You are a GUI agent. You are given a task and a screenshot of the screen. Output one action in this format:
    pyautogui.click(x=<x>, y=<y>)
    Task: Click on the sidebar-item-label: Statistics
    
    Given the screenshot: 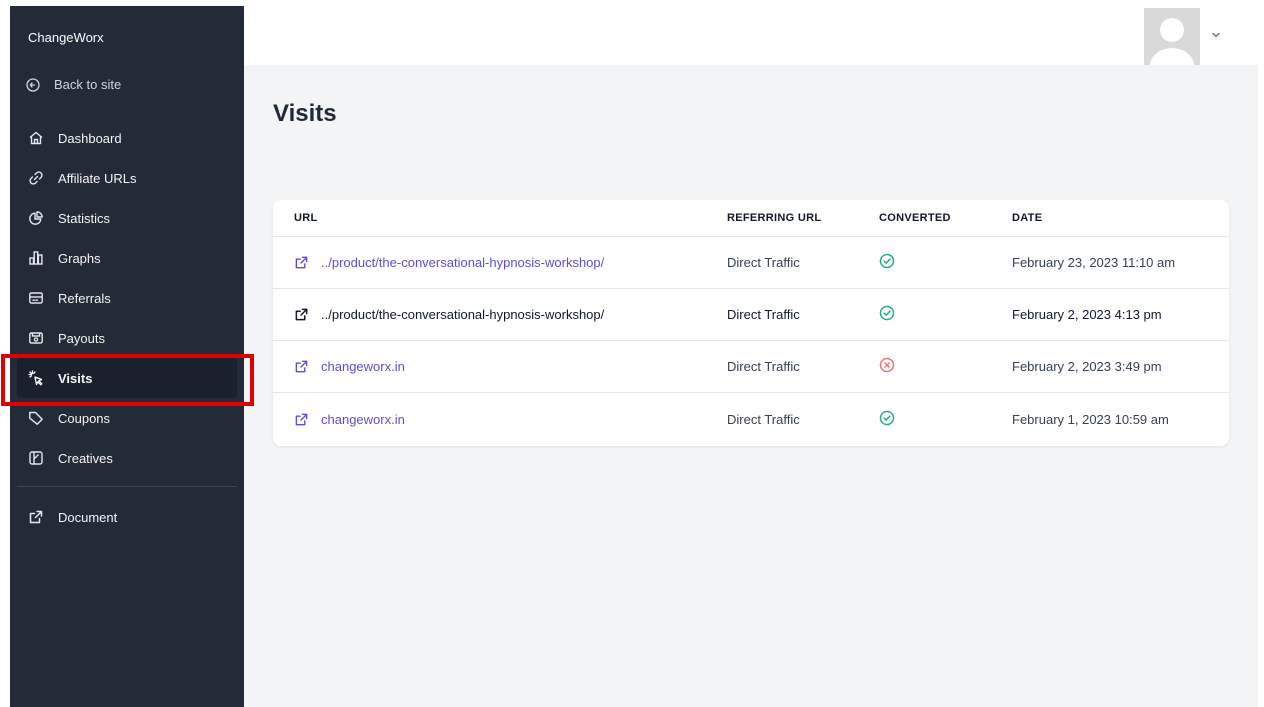 What is the action you would take?
    pyautogui.click(x=84, y=218)
    